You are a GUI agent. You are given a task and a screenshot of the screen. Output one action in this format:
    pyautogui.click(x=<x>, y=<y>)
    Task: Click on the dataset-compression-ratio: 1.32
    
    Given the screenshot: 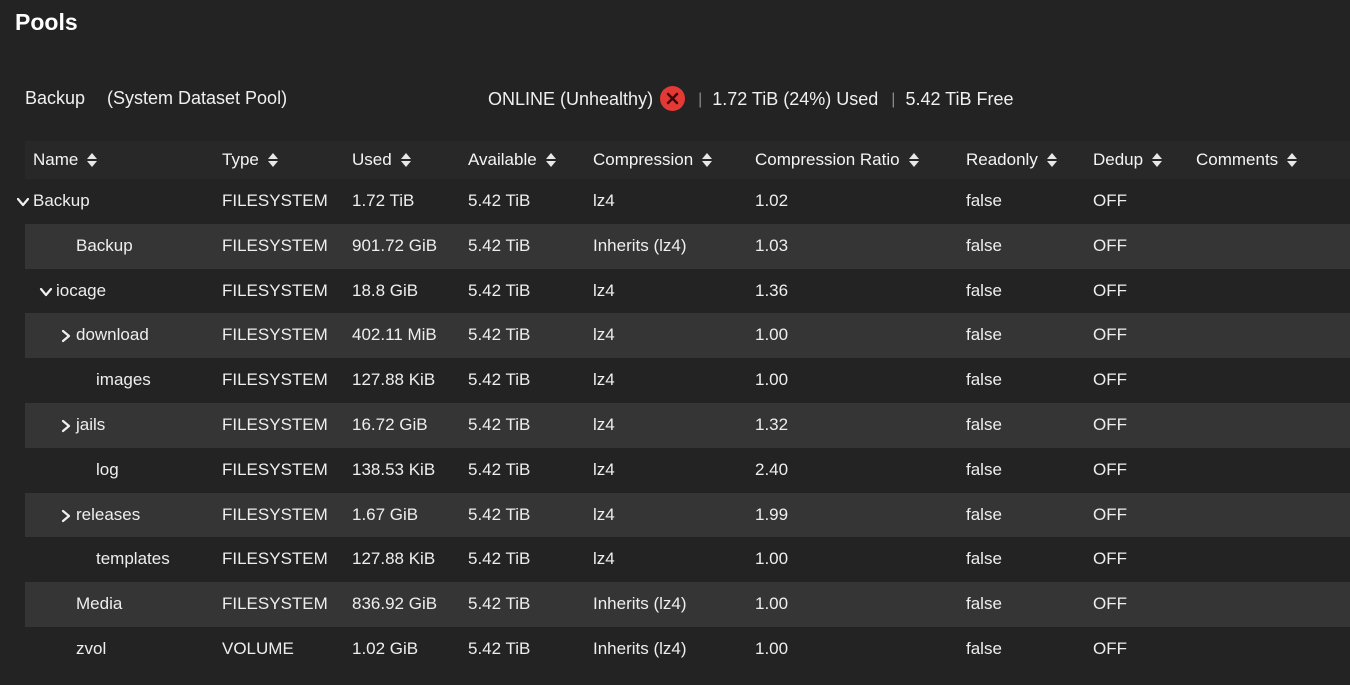 What is the action you would take?
    pyautogui.click(x=772, y=424)
    